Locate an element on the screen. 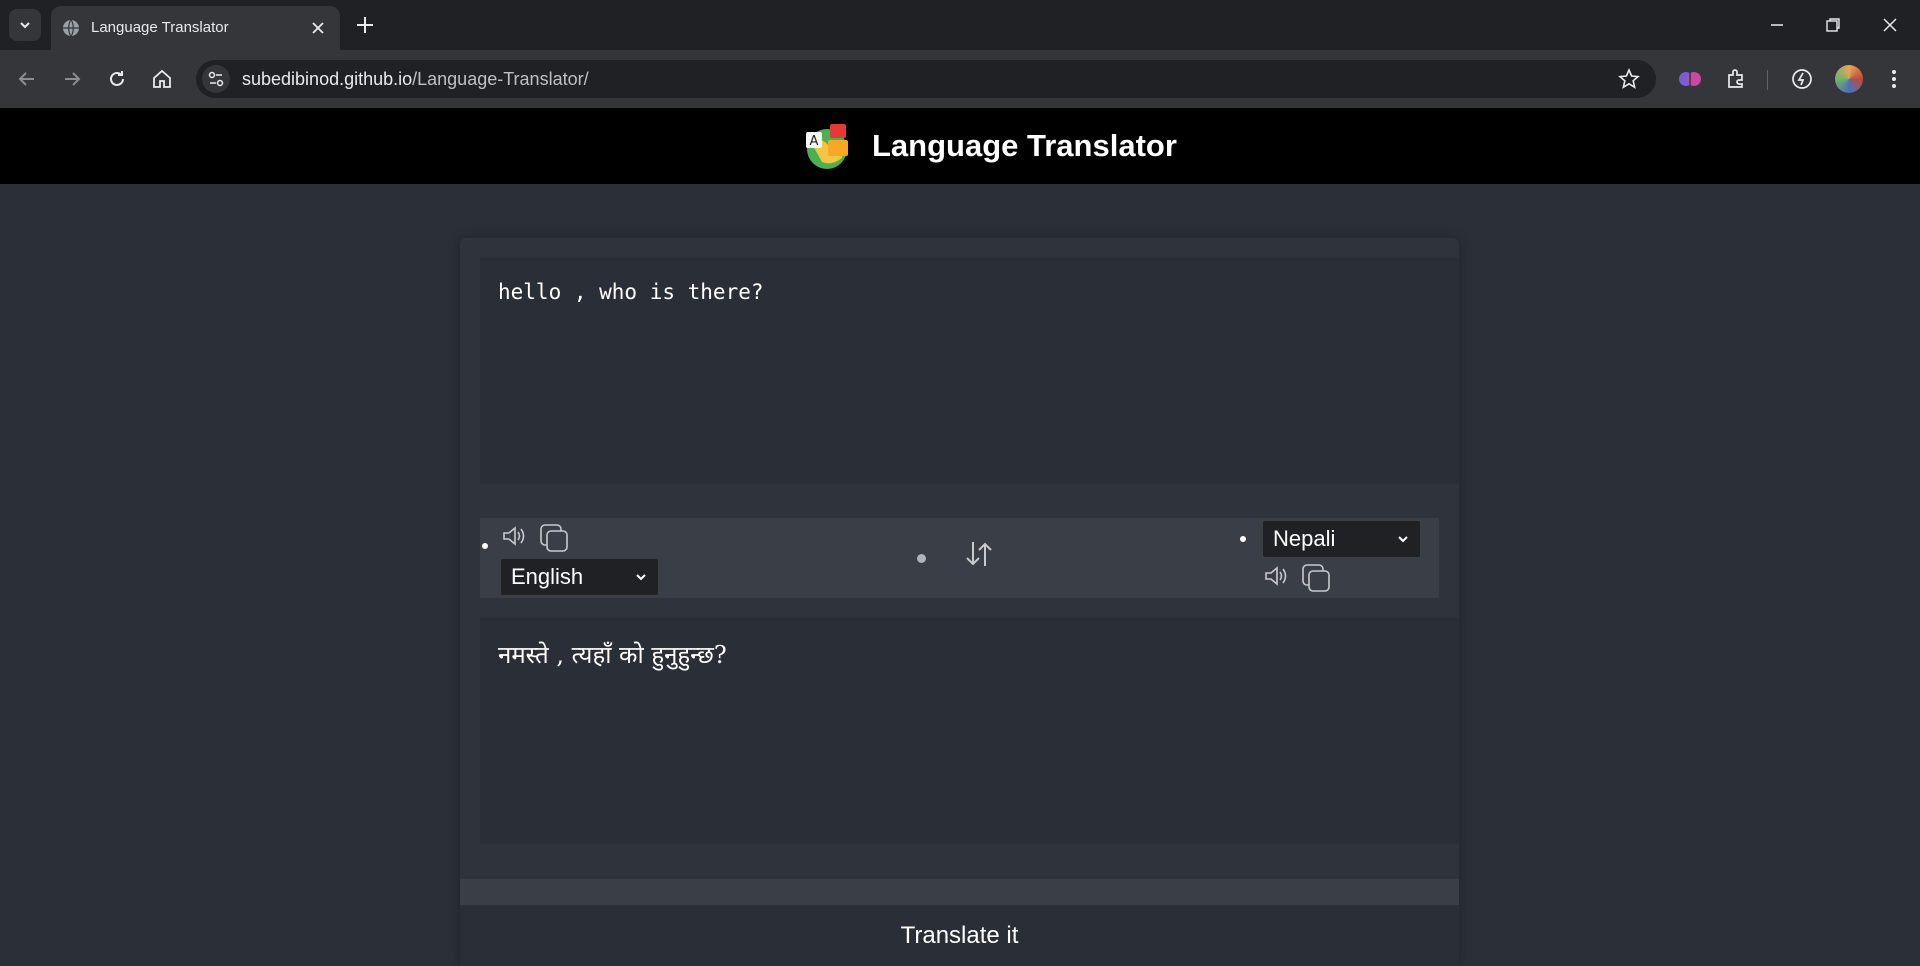 This screenshot has width=1920, height=966. bookmark-star-icon is located at coordinates (1629, 79).